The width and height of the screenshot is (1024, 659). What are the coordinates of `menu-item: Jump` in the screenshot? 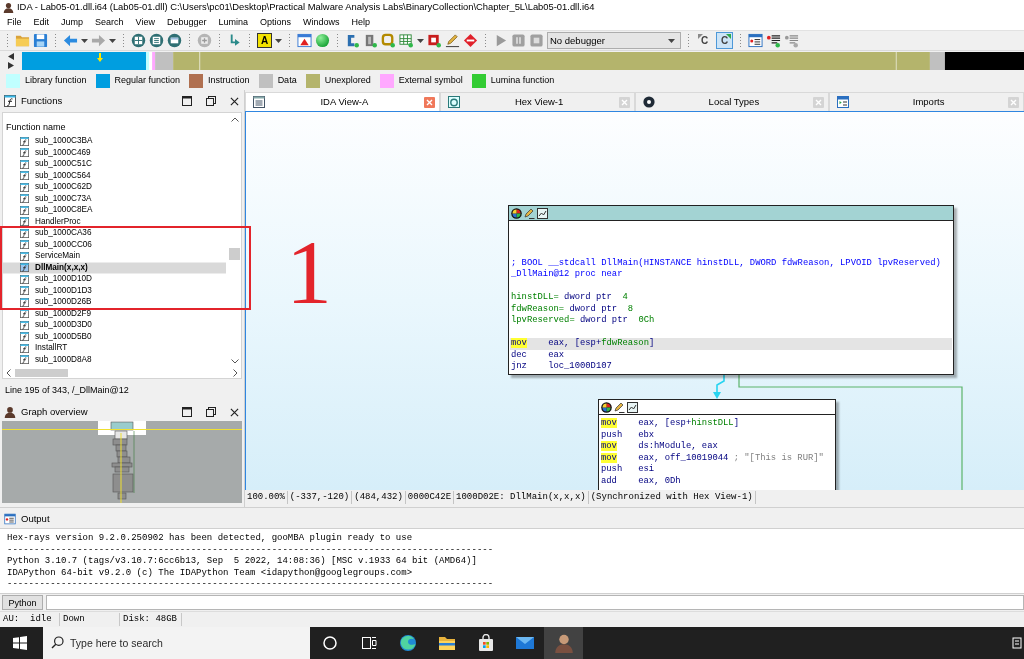 It's located at (72, 22).